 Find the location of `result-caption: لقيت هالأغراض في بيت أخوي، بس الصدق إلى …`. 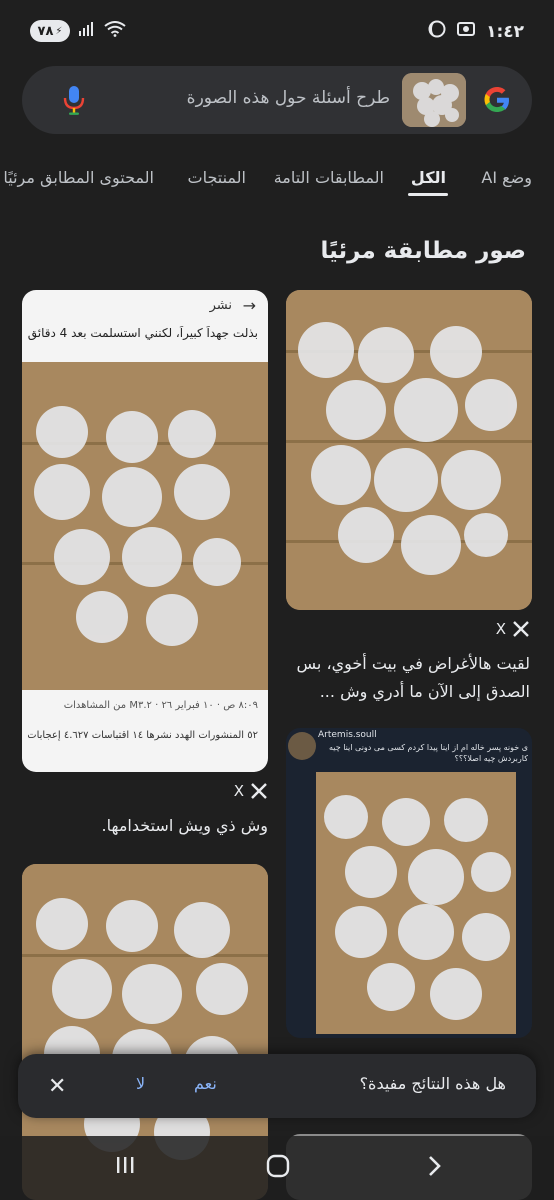

result-caption: لقيت هالأغراض في بيت أخوي، بس الصدق إلى … is located at coordinates (410, 678).